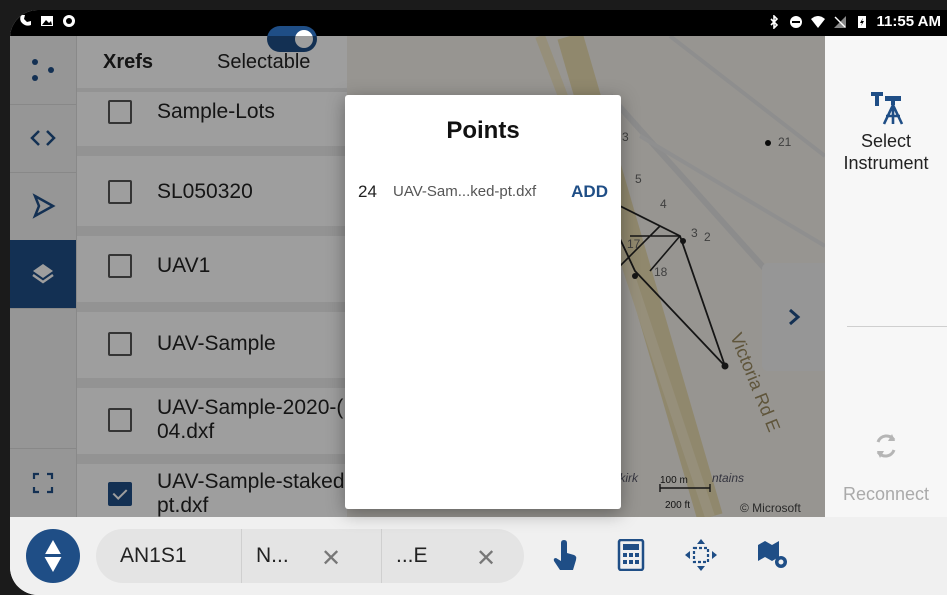 This screenshot has height=595, width=947. What do you see at coordinates (886, 494) in the screenshot?
I see `reconnect-button: Reconnect` at bounding box center [886, 494].